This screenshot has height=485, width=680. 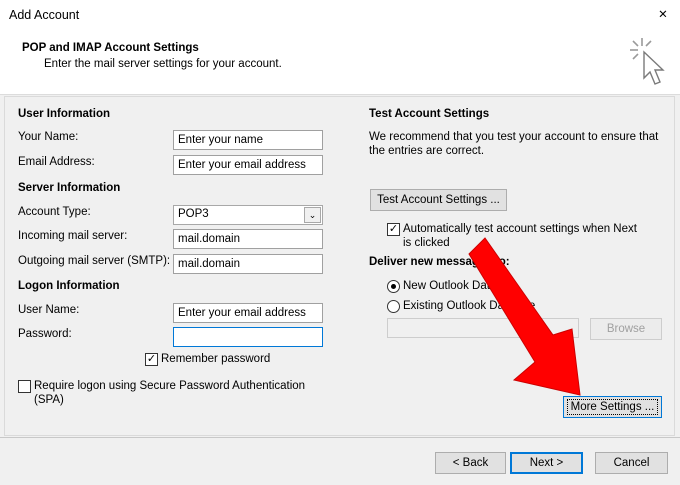 I want to click on new-data-file-radio, so click(x=393, y=286).